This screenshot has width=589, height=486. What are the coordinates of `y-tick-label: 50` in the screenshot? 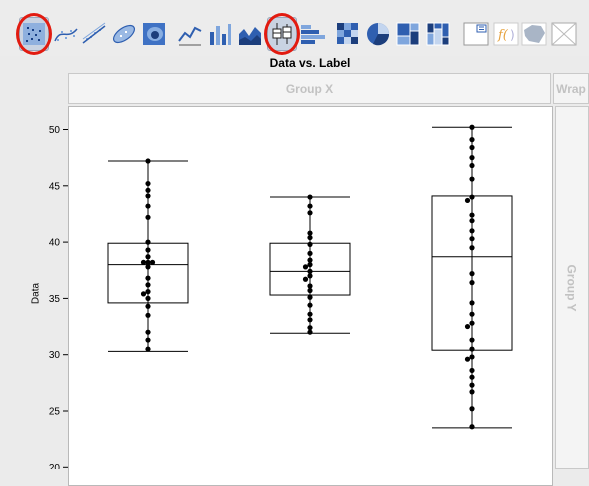 It's located at (55, 130).